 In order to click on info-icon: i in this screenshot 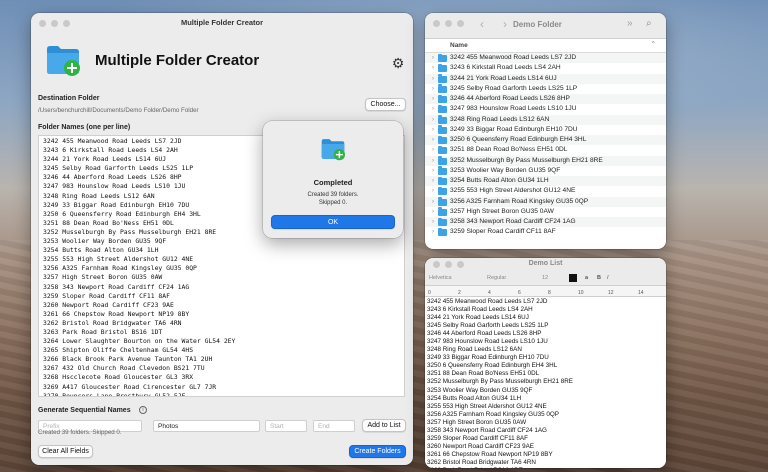, I will do `click(143, 410)`.